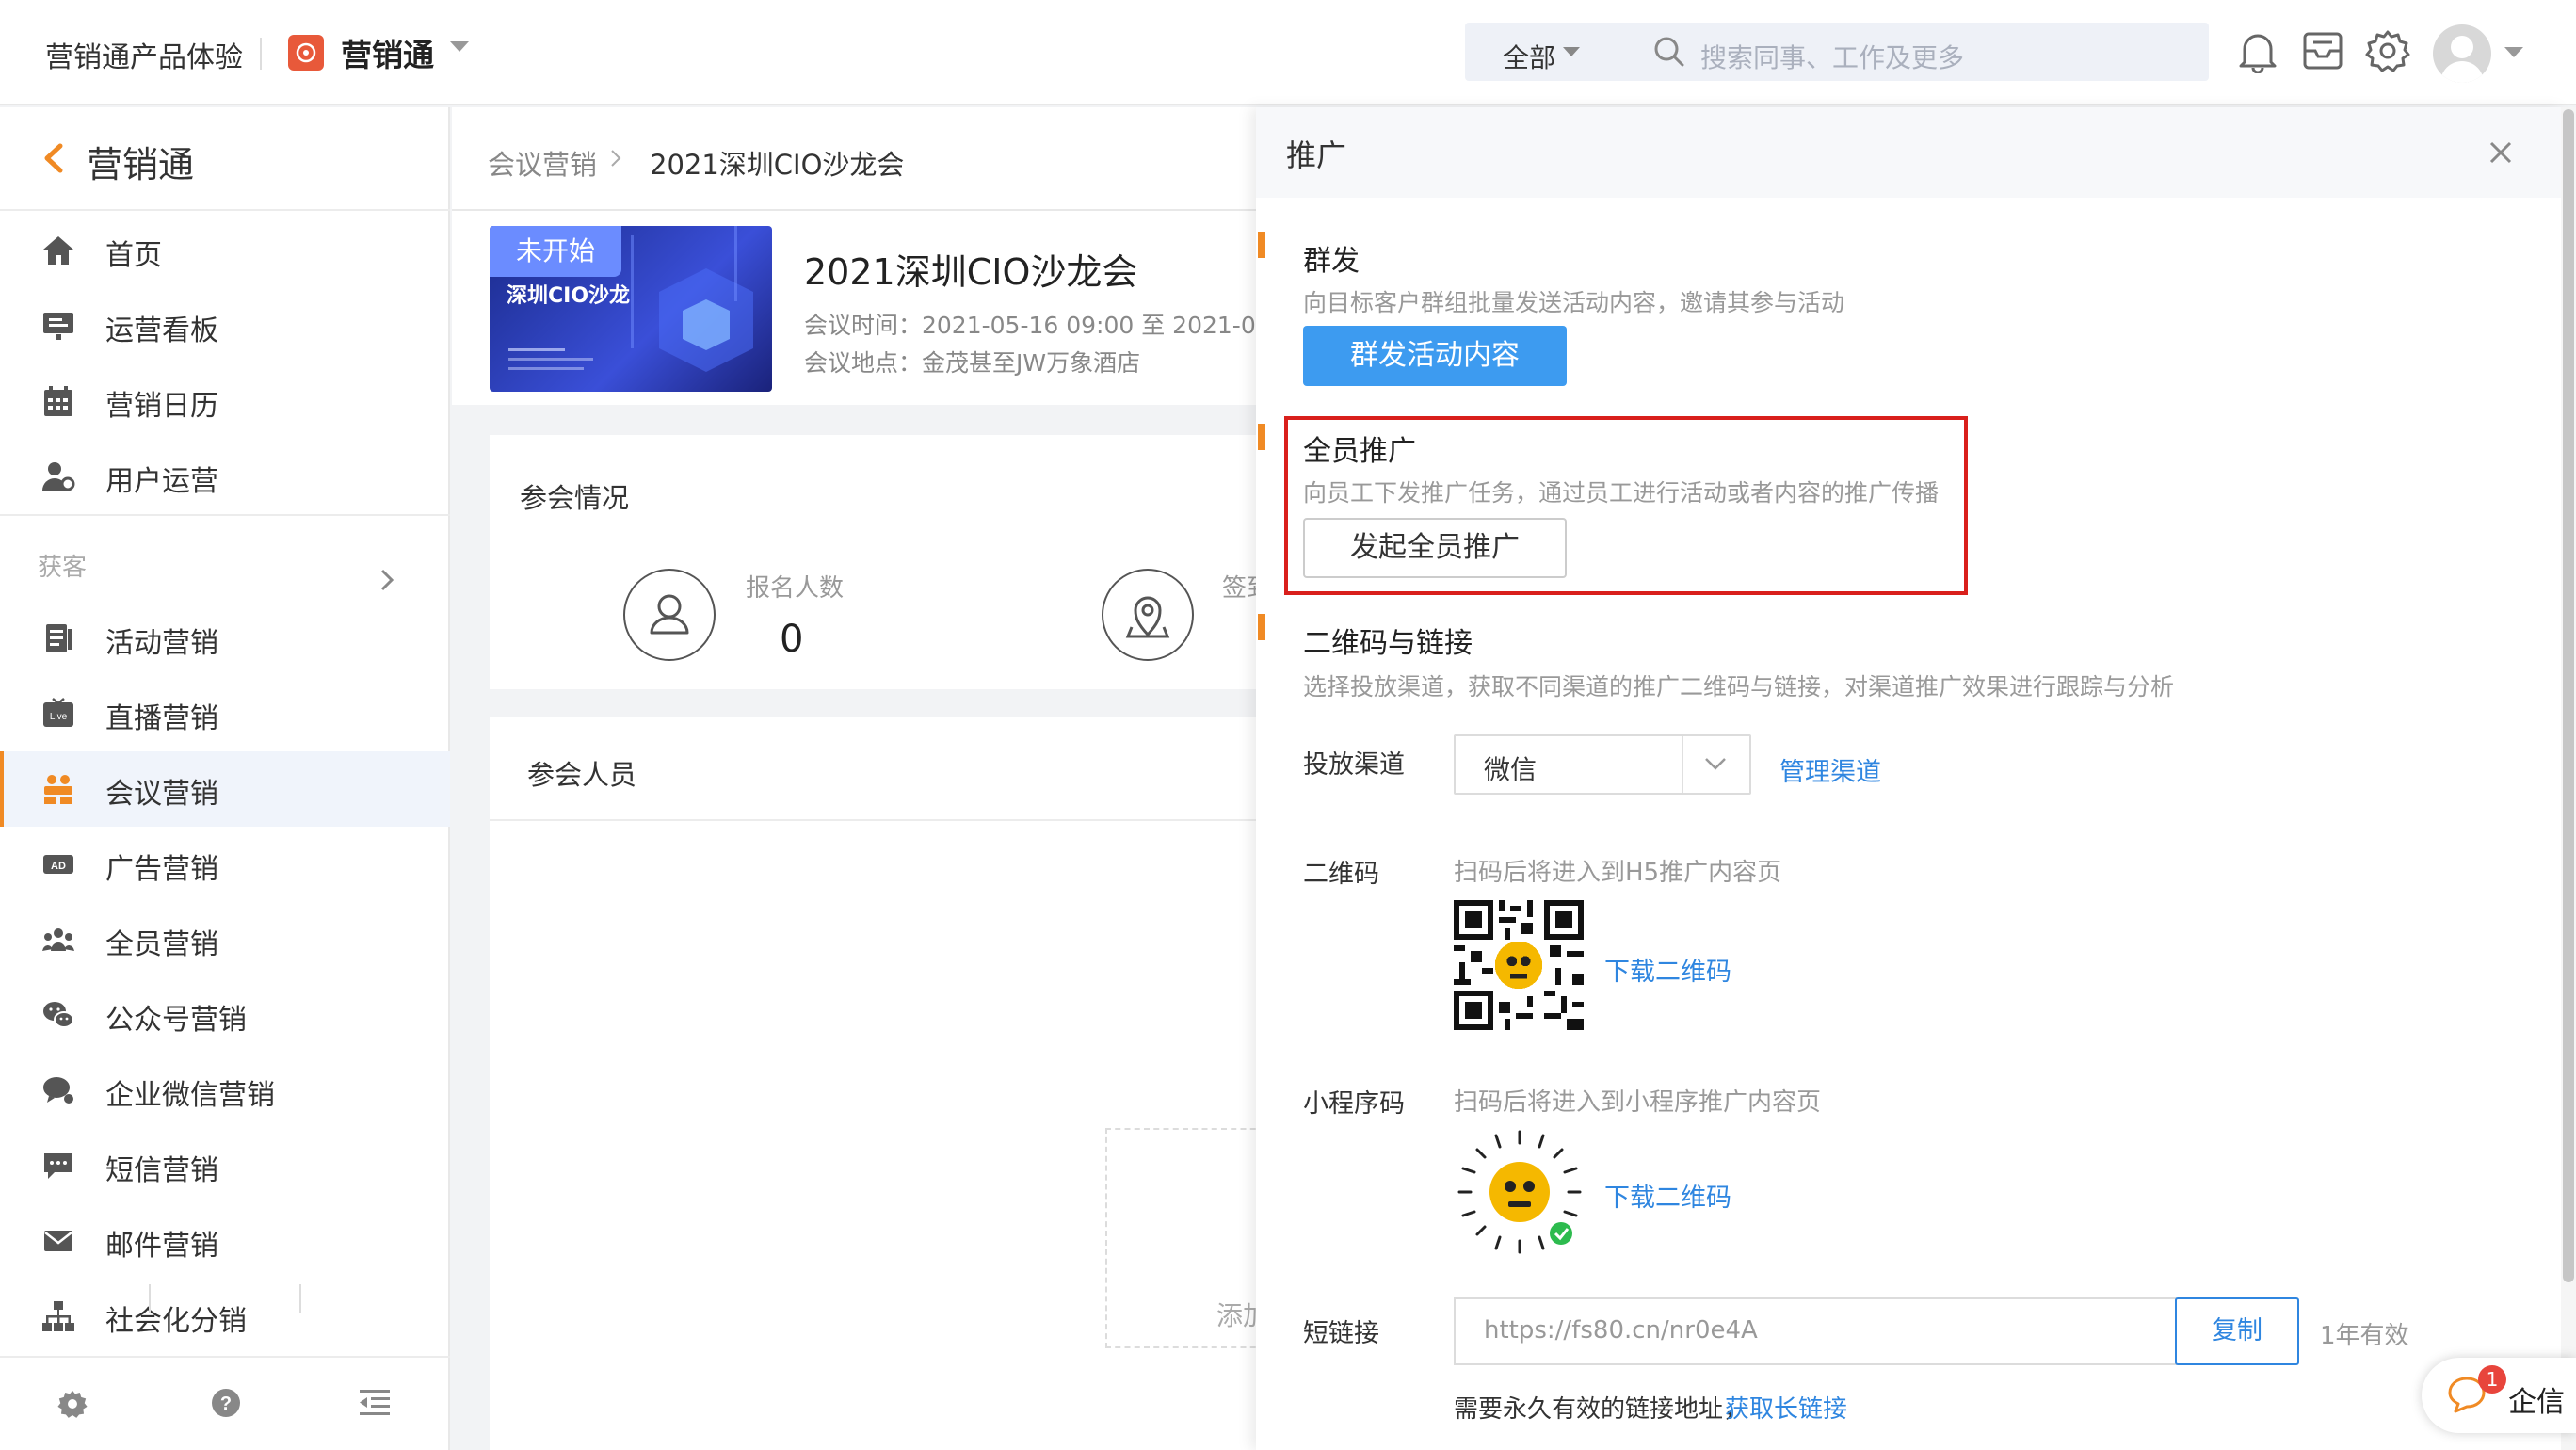 This screenshot has width=2576, height=1450. I want to click on sidebar-item-label: 短信营销, so click(161, 1170).